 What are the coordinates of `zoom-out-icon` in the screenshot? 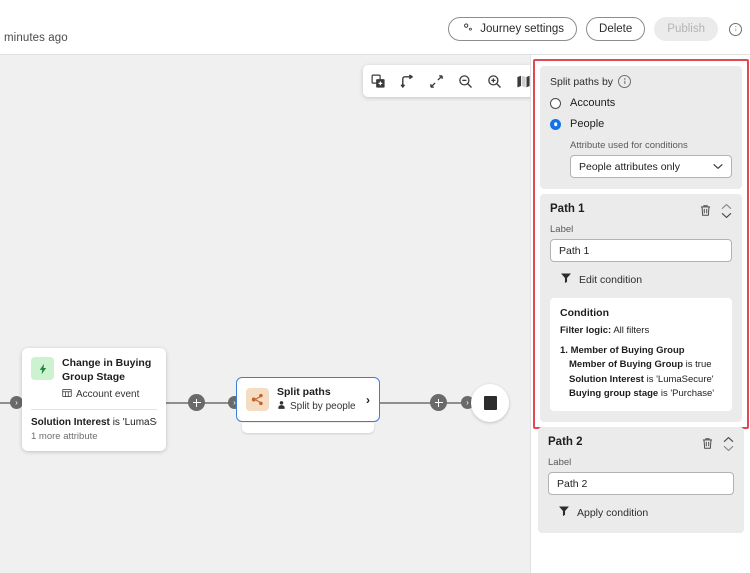 It's located at (465, 81).